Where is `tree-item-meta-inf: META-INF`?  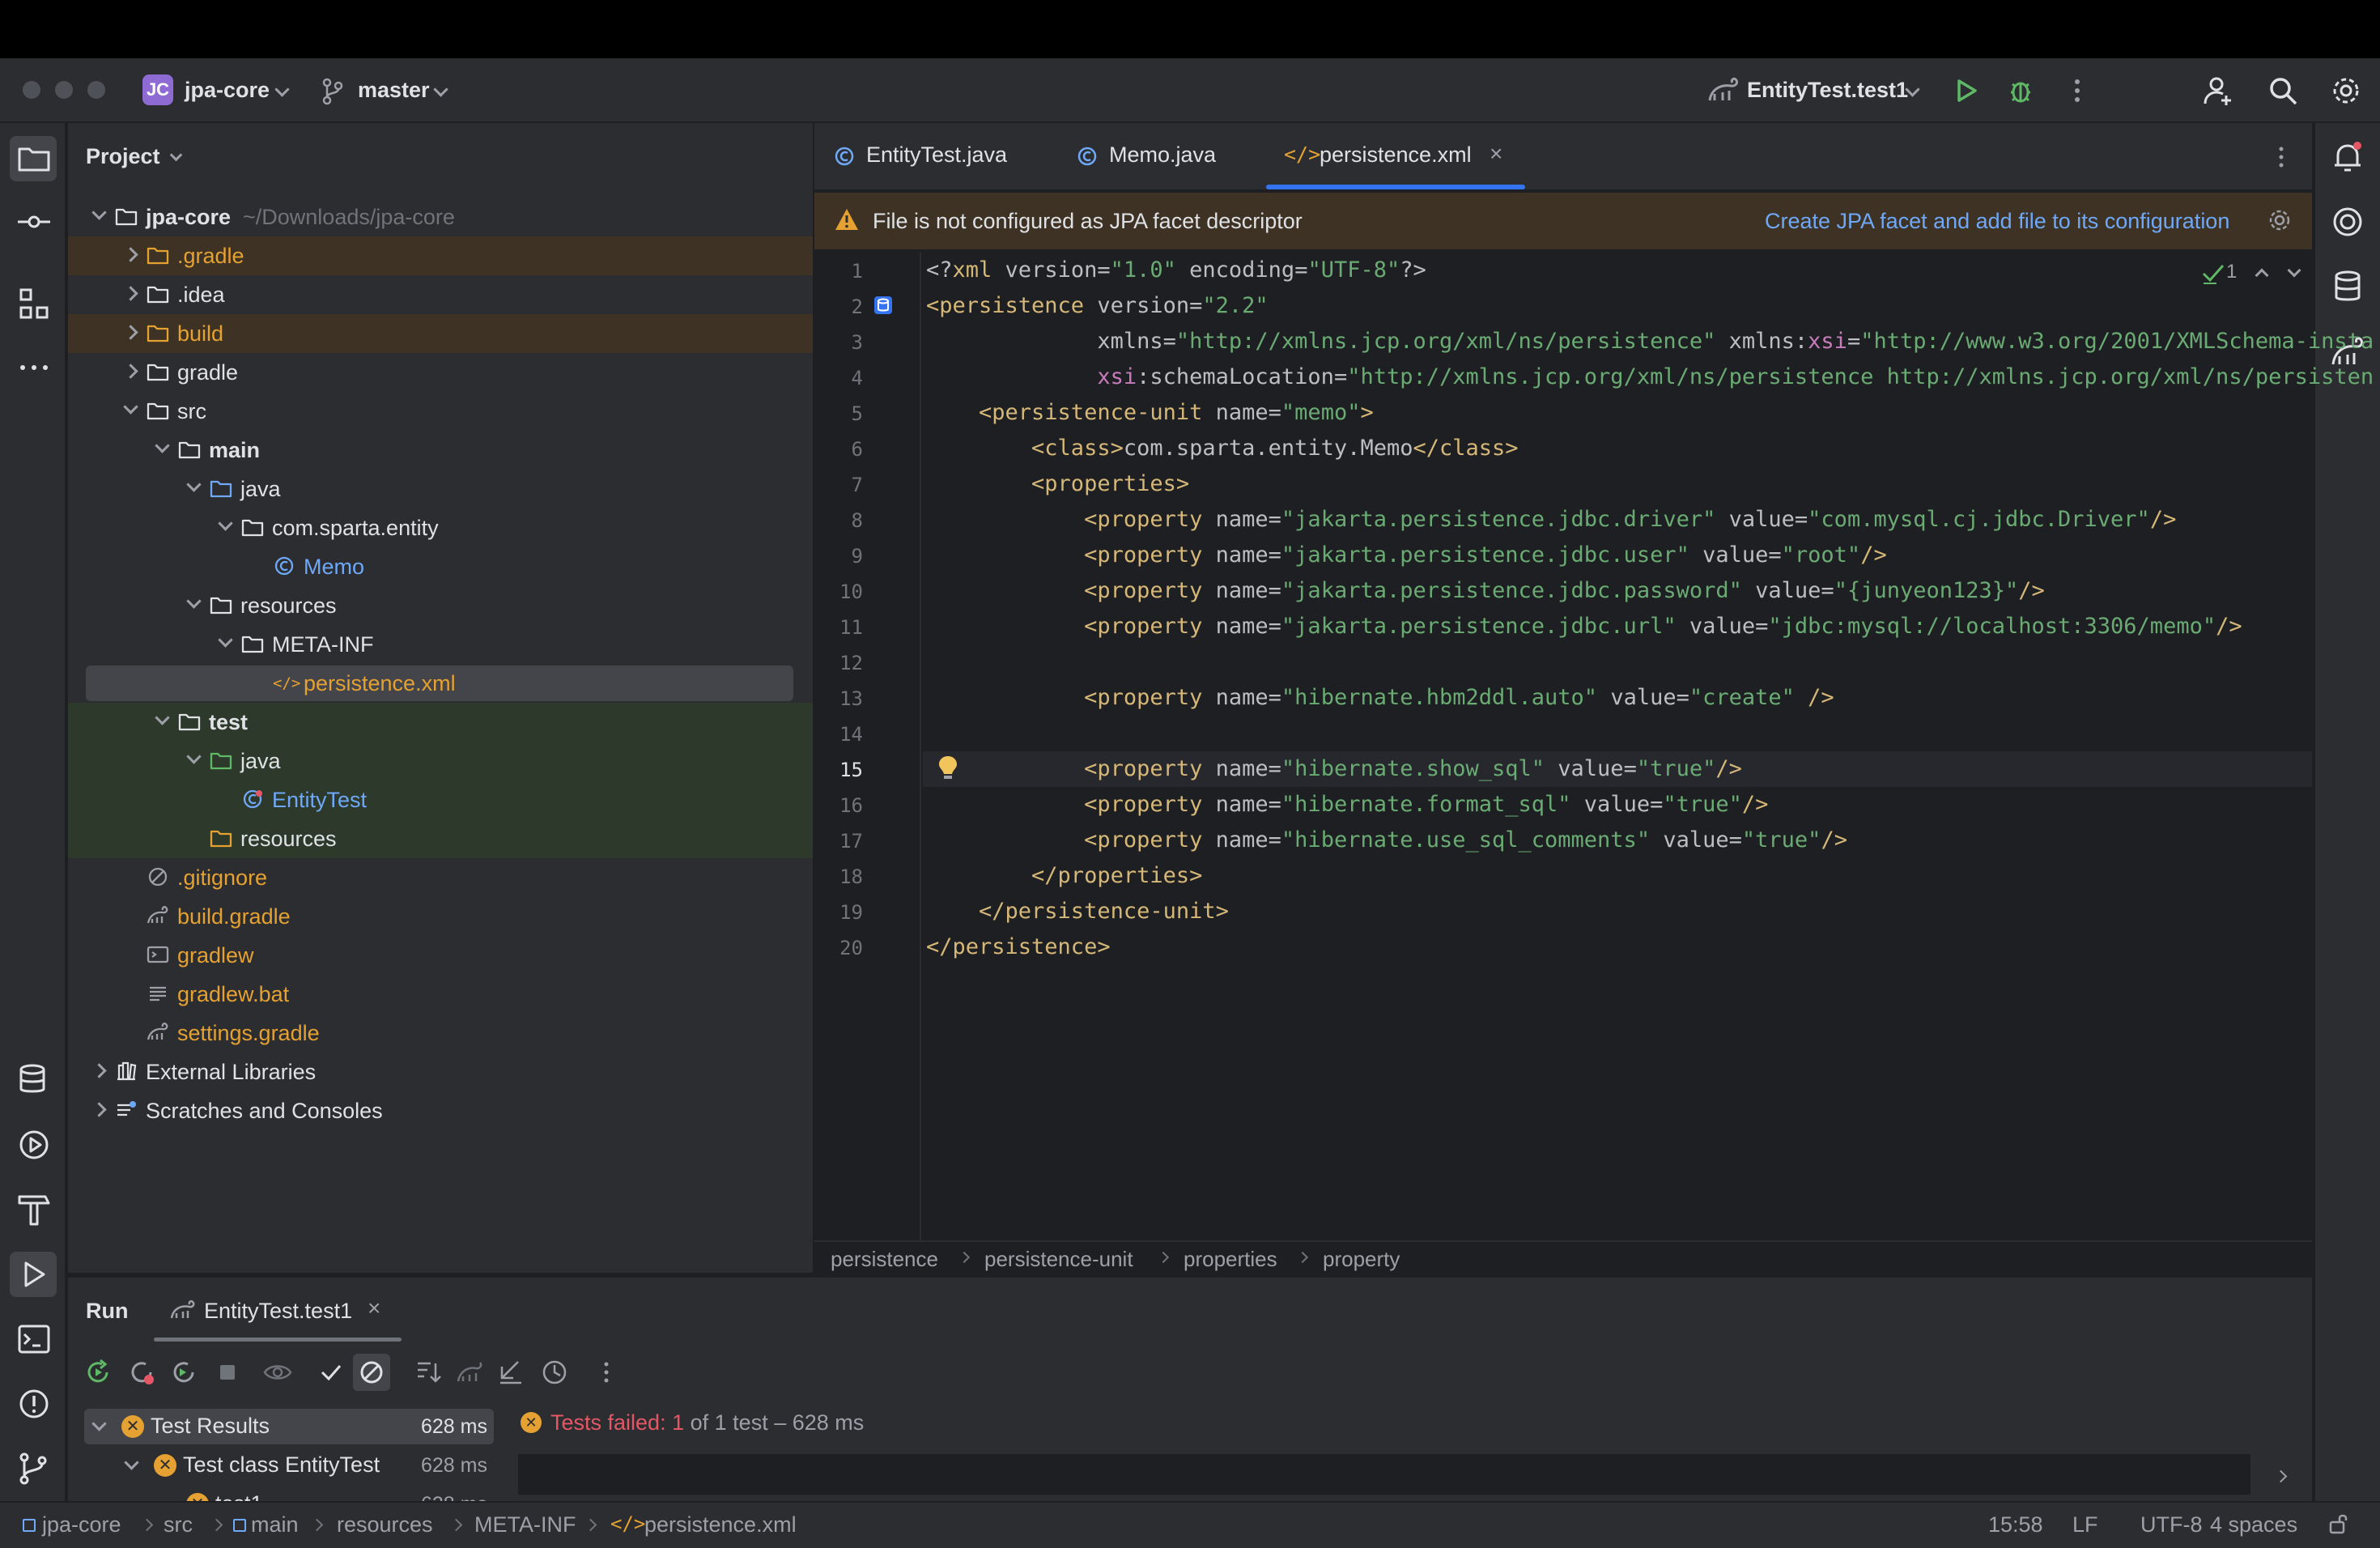 tree-item-meta-inf: META-INF is located at coordinates (440, 644).